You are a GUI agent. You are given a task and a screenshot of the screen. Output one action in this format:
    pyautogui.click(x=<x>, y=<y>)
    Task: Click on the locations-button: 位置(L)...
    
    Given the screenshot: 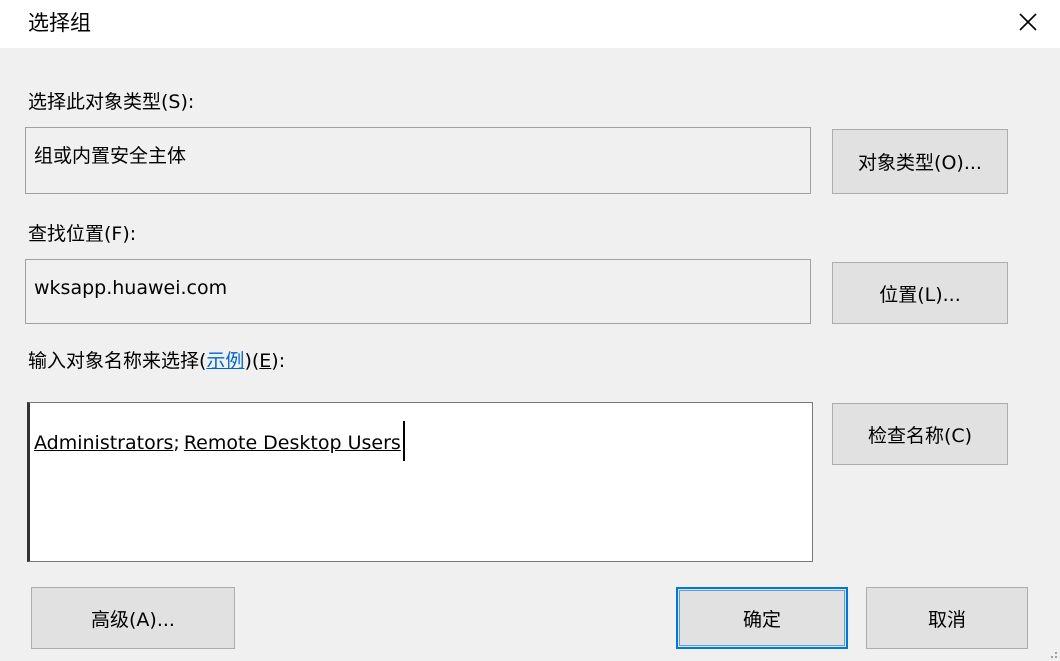 What is the action you would take?
    pyautogui.click(x=920, y=293)
    